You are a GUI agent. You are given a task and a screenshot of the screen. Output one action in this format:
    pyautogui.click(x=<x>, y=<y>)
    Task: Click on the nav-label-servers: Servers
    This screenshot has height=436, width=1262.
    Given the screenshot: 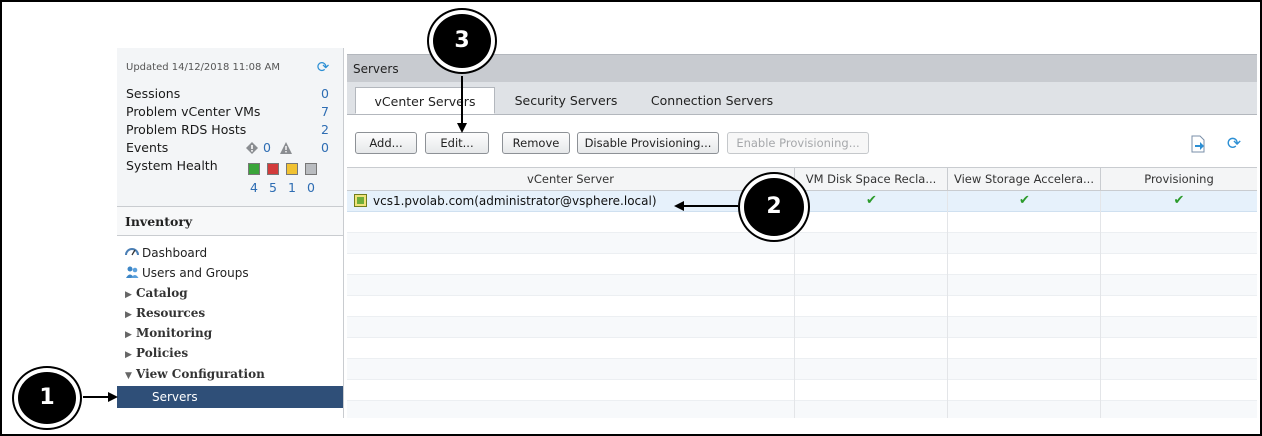 What is the action you would take?
    pyautogui.click(x=175, y=397)
    